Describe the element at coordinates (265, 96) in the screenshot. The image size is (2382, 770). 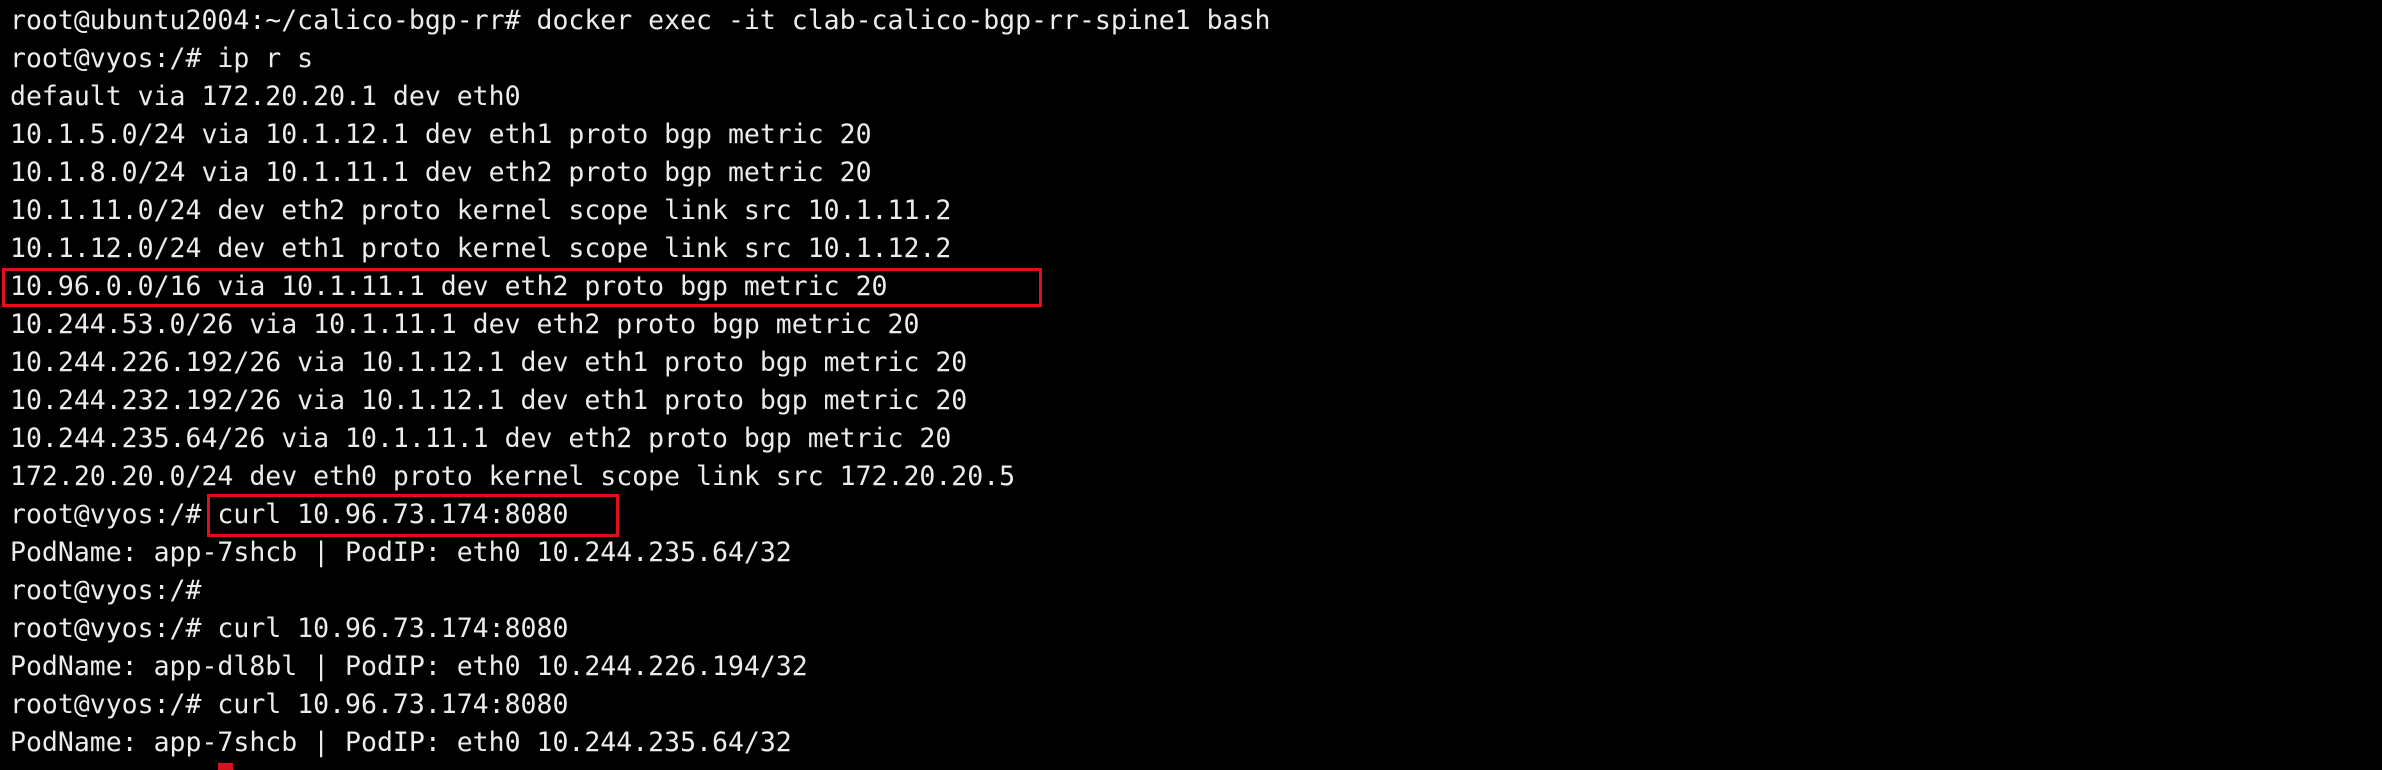
I see `terminal-line-route-default: default via 172.20.20.1 dev eth0` at that location.